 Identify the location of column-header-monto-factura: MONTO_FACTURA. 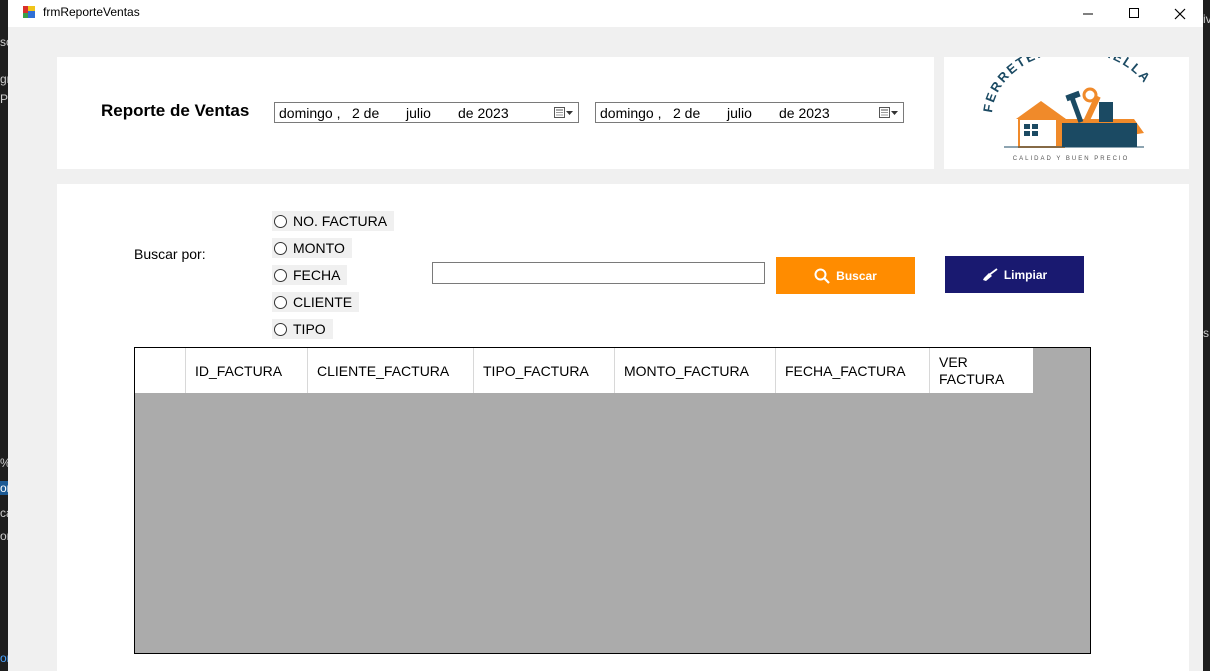
(695, 370).